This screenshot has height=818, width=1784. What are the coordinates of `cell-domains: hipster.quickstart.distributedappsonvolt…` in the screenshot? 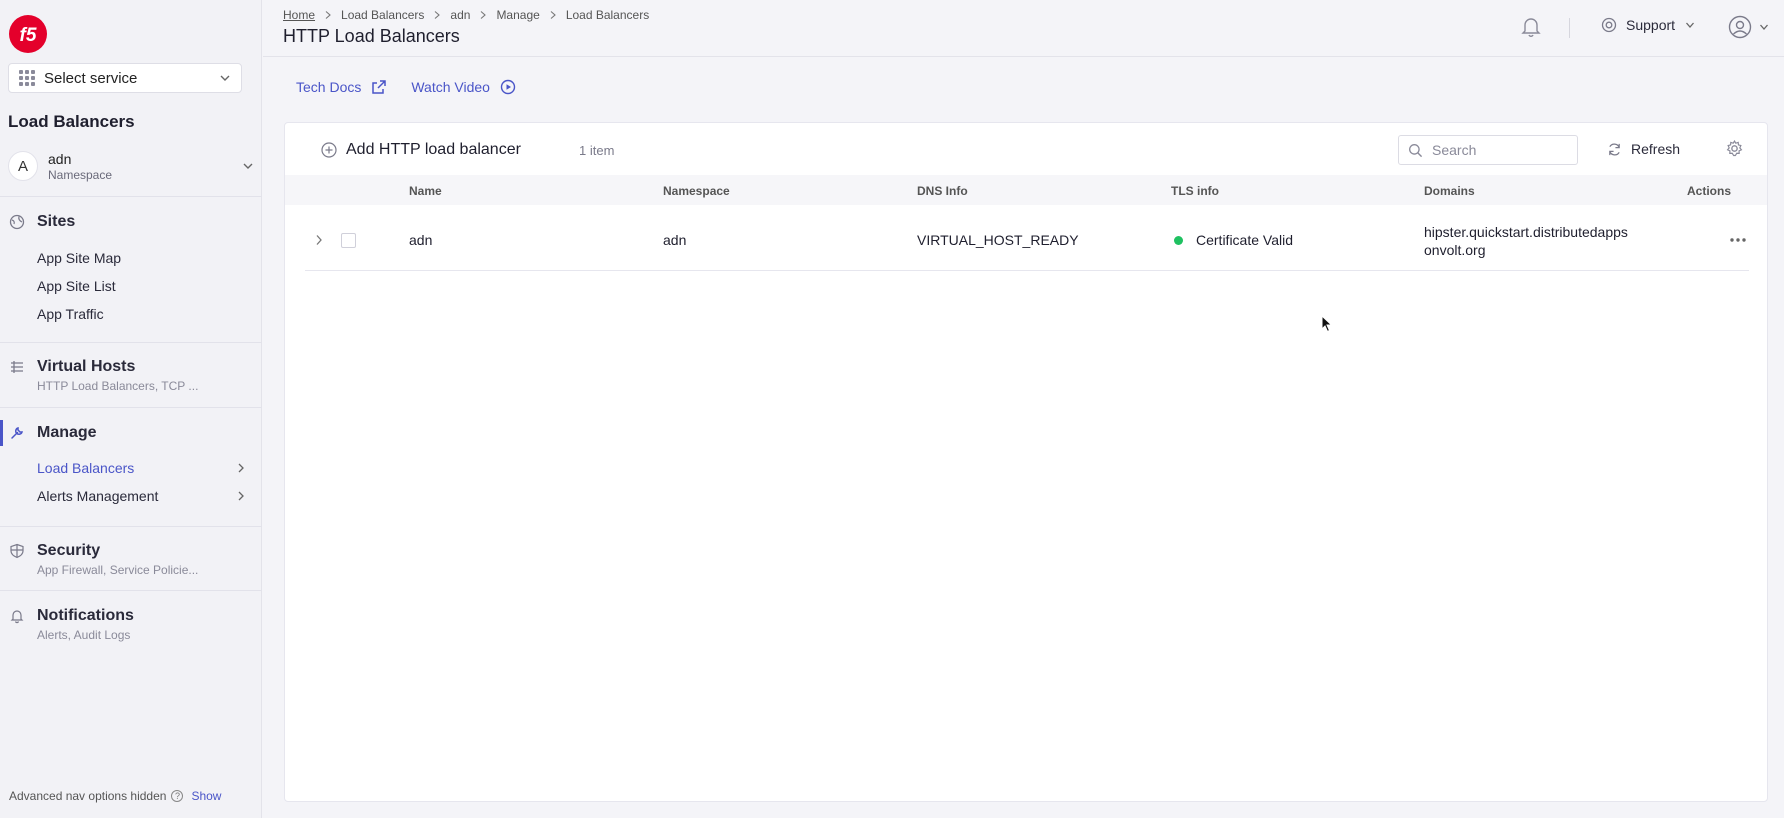 It's located at (1526, 241).